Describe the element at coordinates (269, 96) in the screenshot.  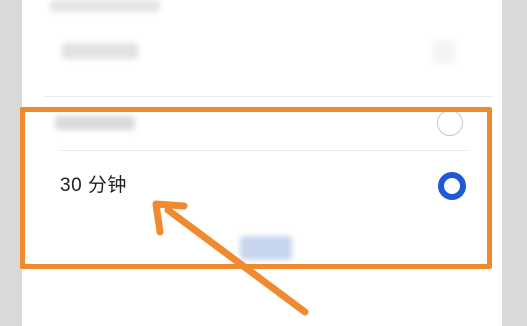
I see `divider` at that location.